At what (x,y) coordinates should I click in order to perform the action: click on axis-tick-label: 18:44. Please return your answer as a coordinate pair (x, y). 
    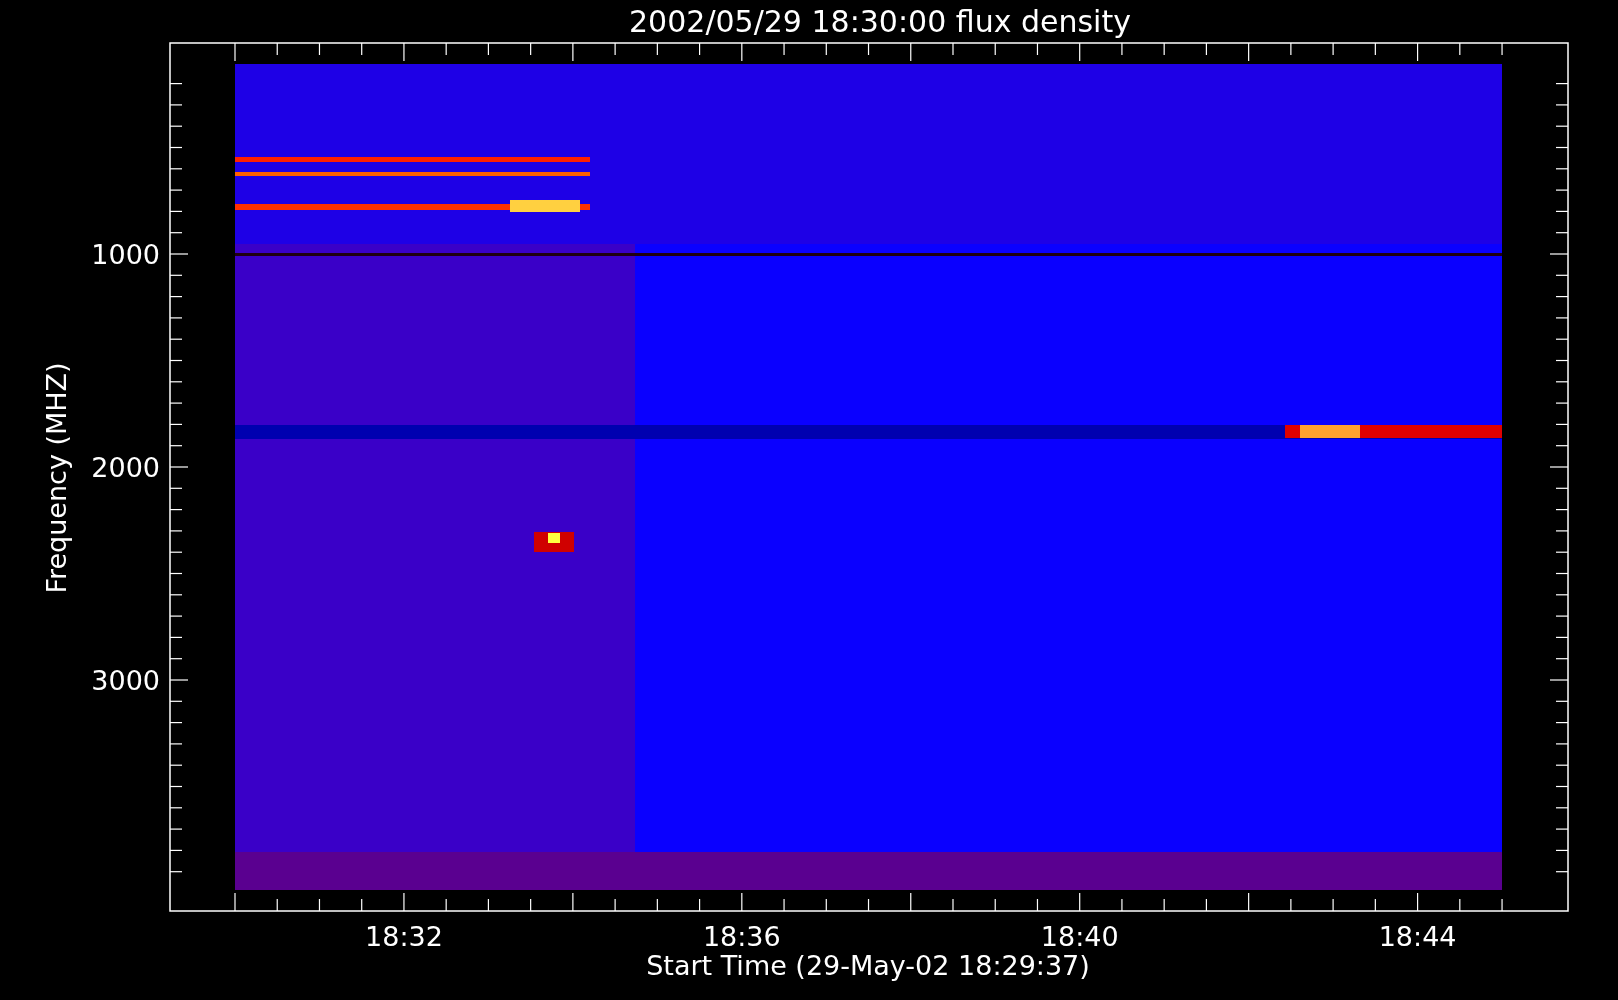
    Looking at the image, I should click on (1417, 936).